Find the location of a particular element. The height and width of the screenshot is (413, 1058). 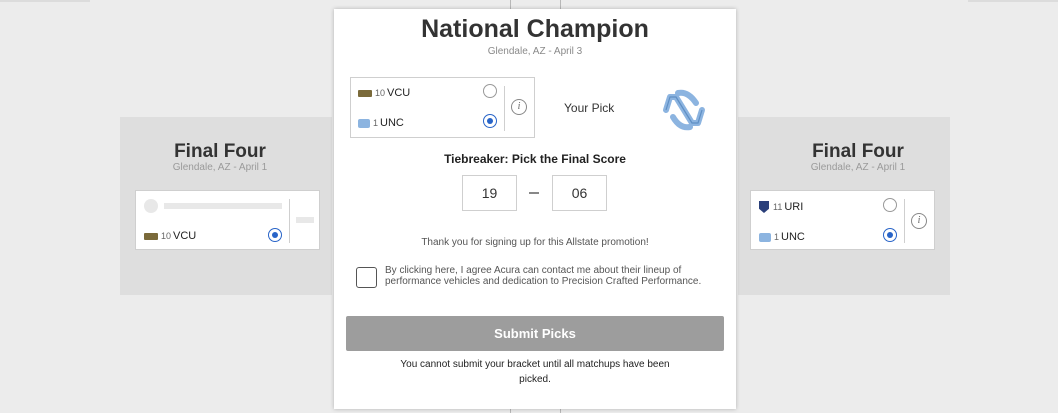

placeholder-info is located at coordinates (305, 220).